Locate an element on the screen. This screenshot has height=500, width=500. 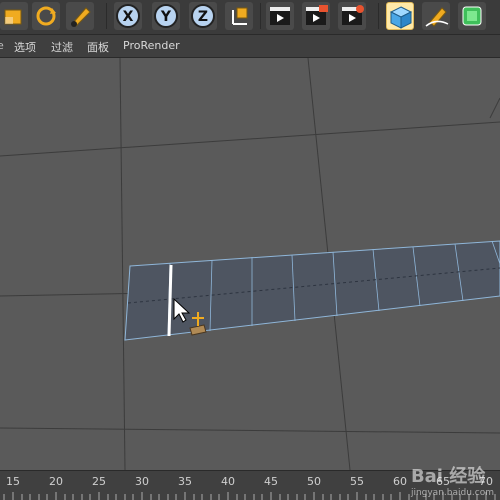
cube-icon is located at coordinates (401, 17).